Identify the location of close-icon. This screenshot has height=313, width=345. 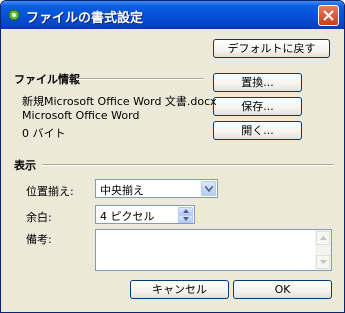
(328, 15).